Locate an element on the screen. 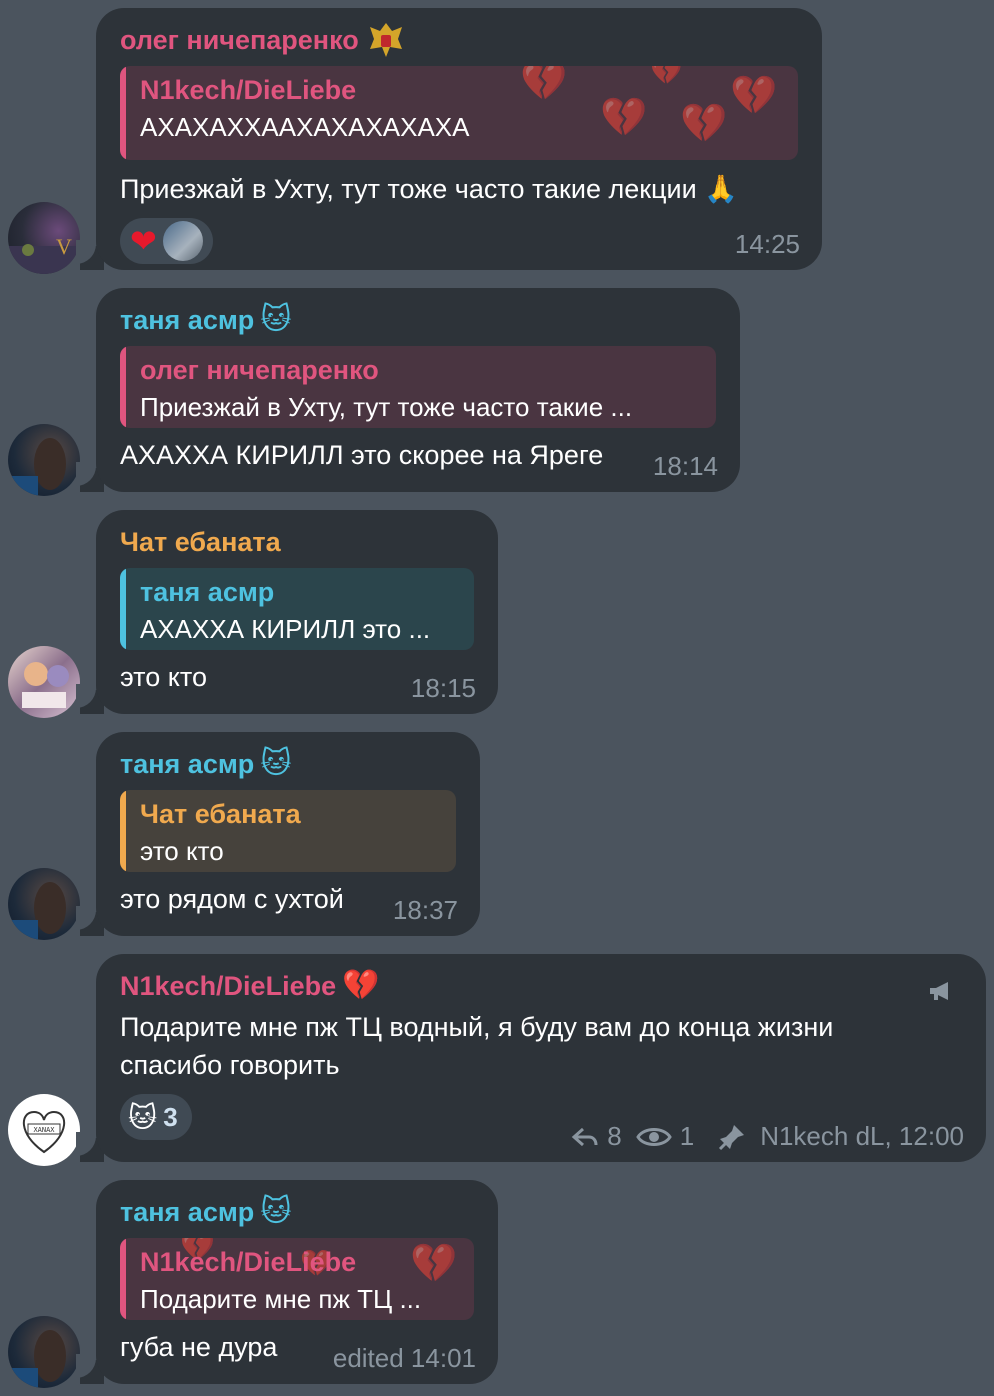  eye-icon is located at coordinates (653, 1136).